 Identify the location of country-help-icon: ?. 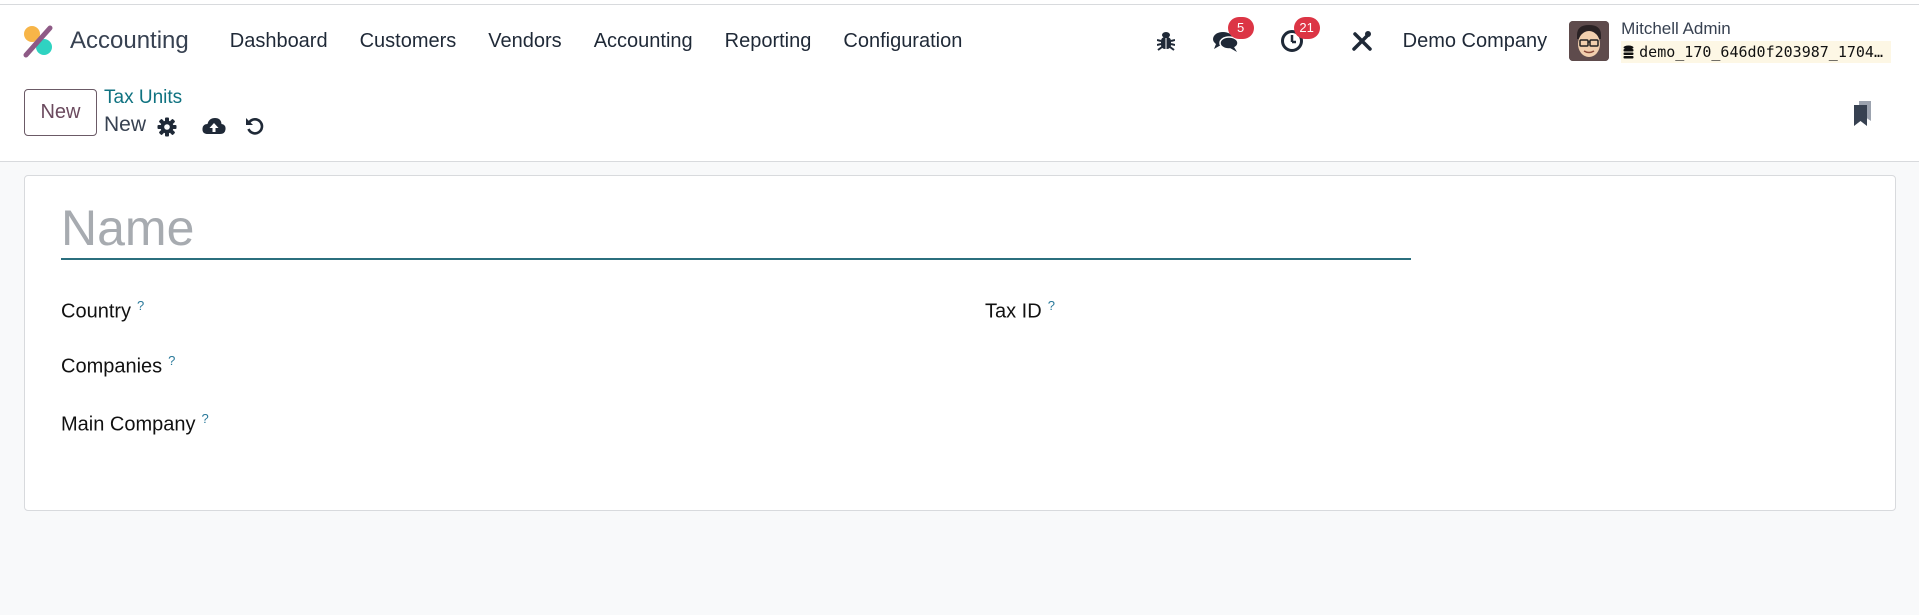
(140, 305).